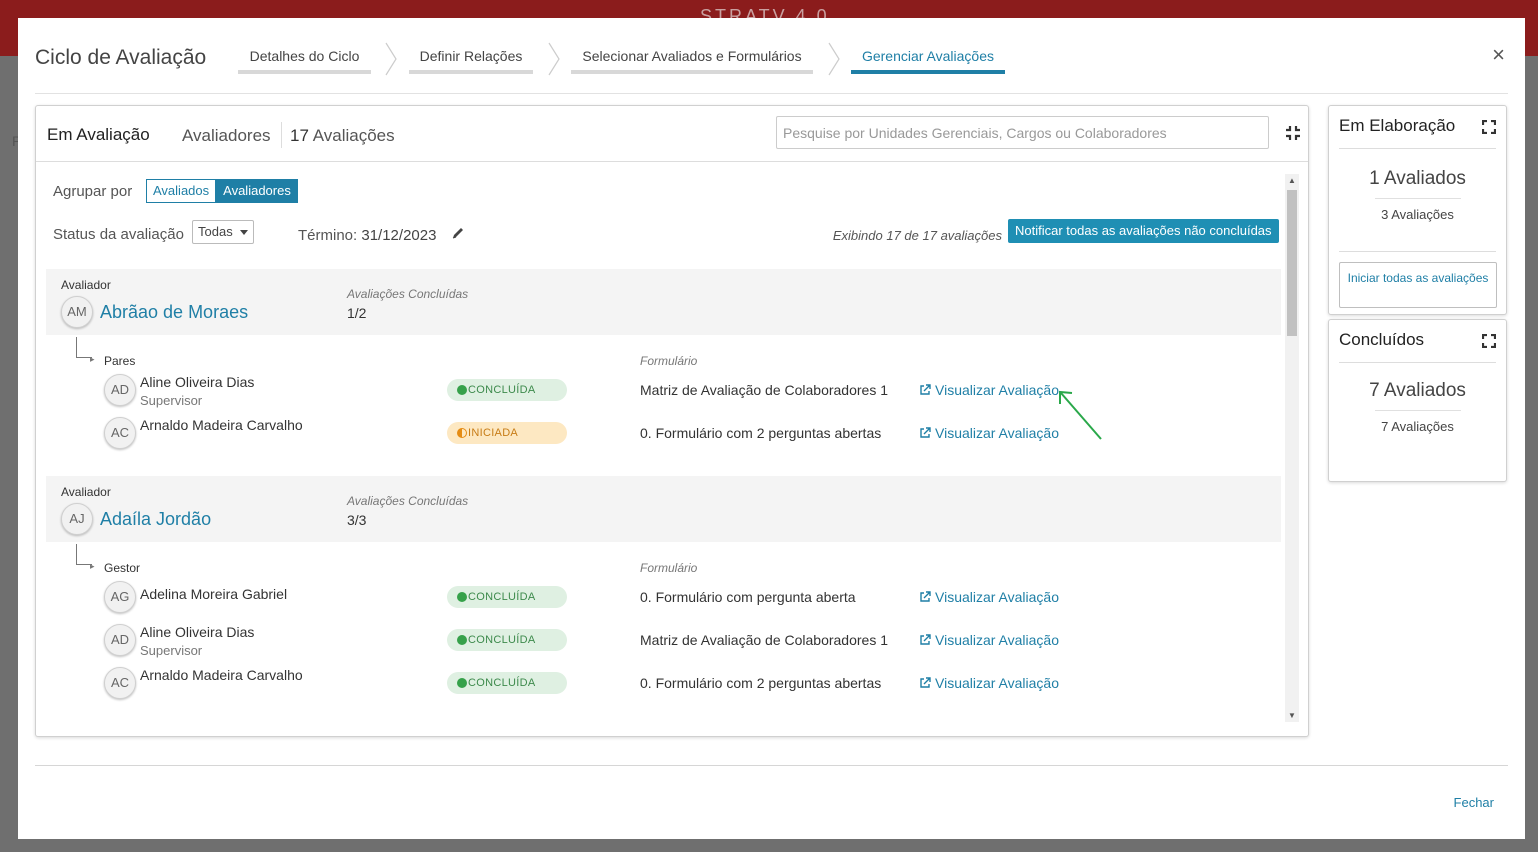 The image size is (1538, 852). I want to click on step-definir-relacoes: Definir Relações, so click(471, 59).